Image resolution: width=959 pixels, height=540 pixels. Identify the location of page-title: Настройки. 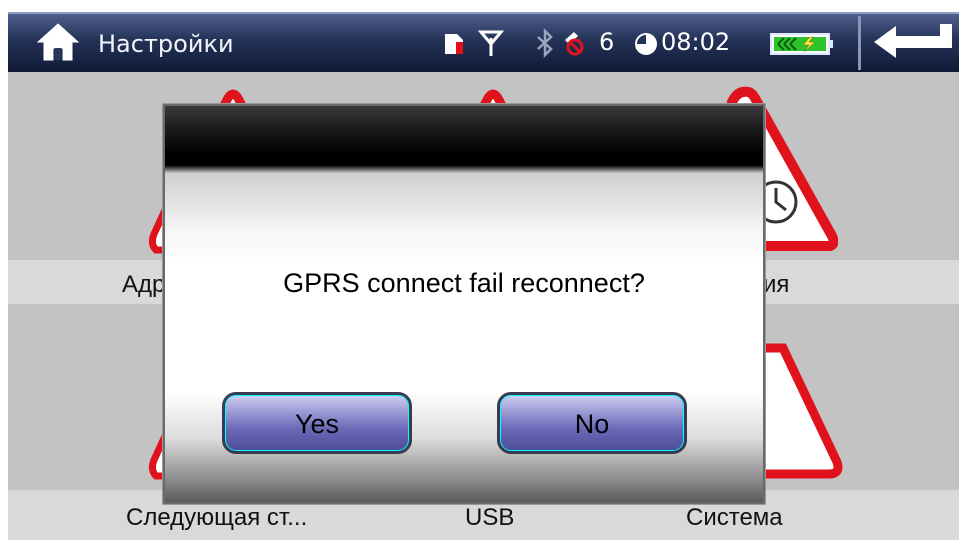
(166, 44).